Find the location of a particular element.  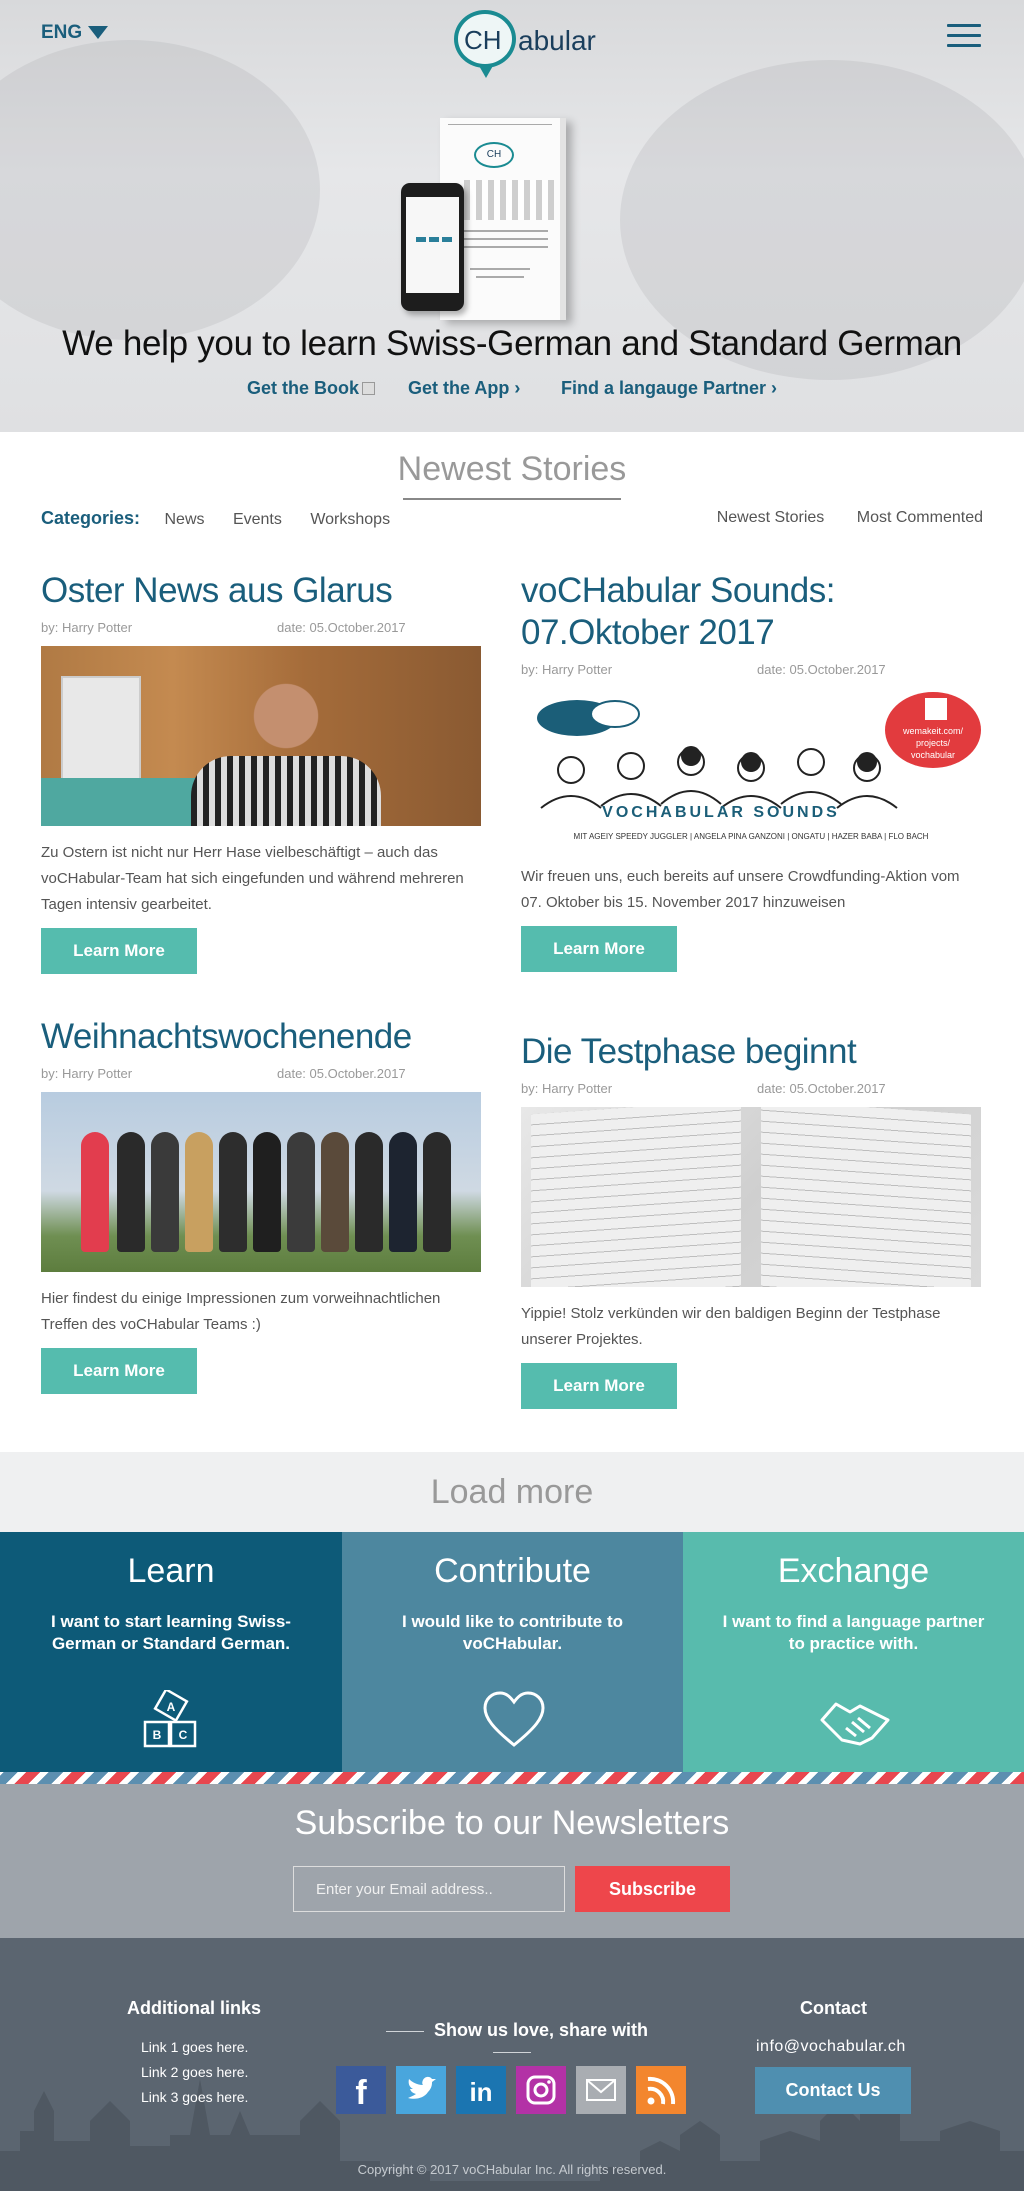

section-title: Newest Stories is located at coordinates (512, 469).